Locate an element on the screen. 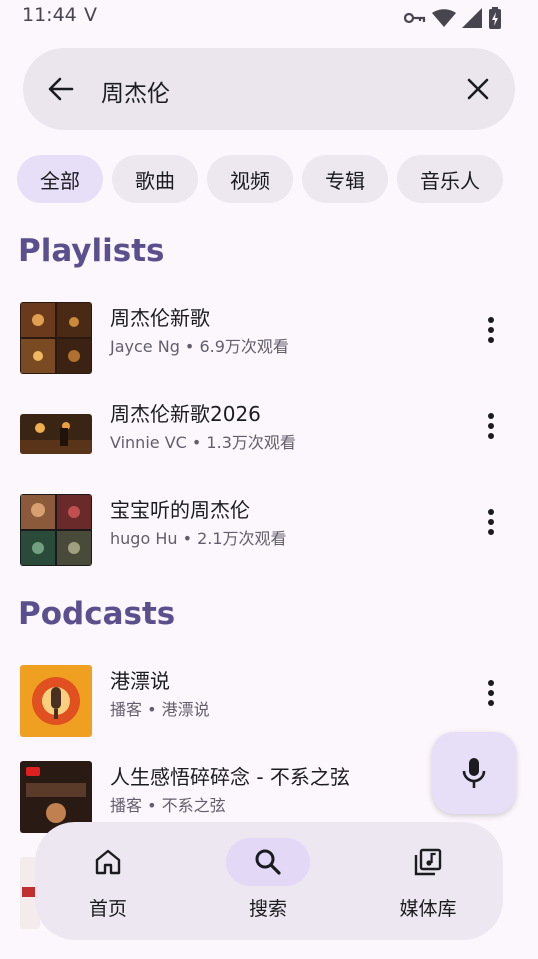  search-input: 周杰伦 is located at coordinates (135, 91).